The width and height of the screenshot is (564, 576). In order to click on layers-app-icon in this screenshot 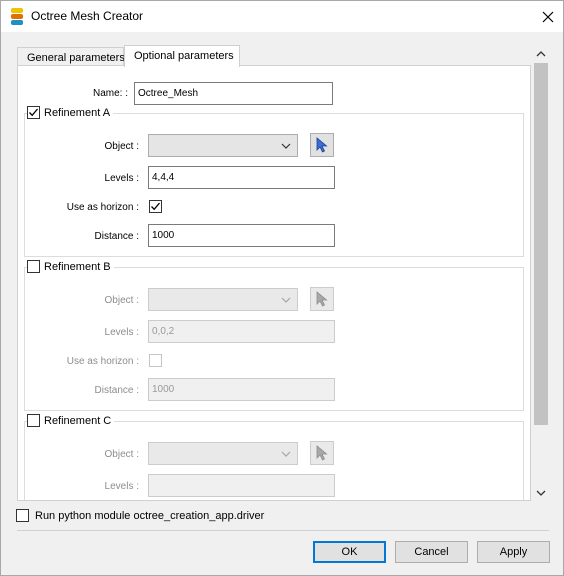, I will do `click(17, 16)`.